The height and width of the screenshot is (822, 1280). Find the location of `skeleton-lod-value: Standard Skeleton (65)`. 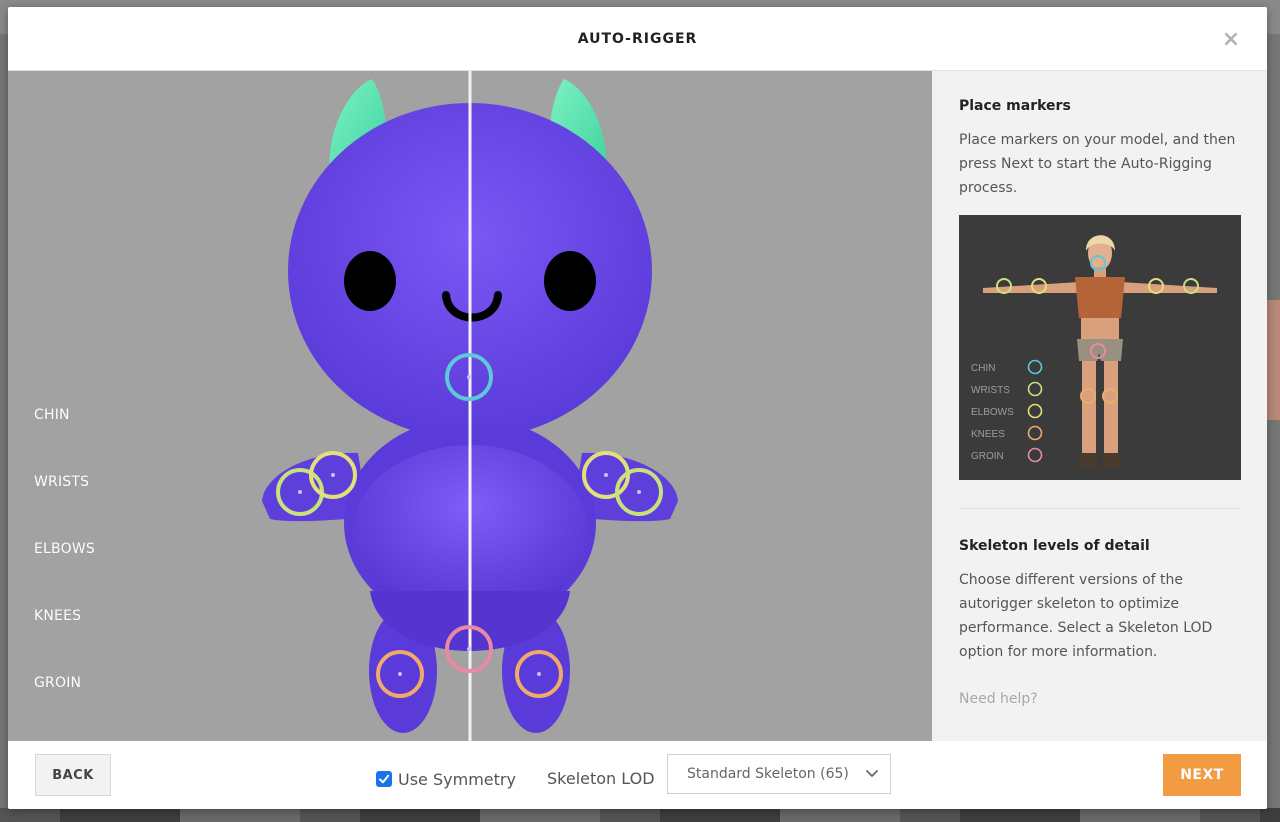

skeleton-lod-value: Standard Skeleton (65) is located at coordinates (768, 774).